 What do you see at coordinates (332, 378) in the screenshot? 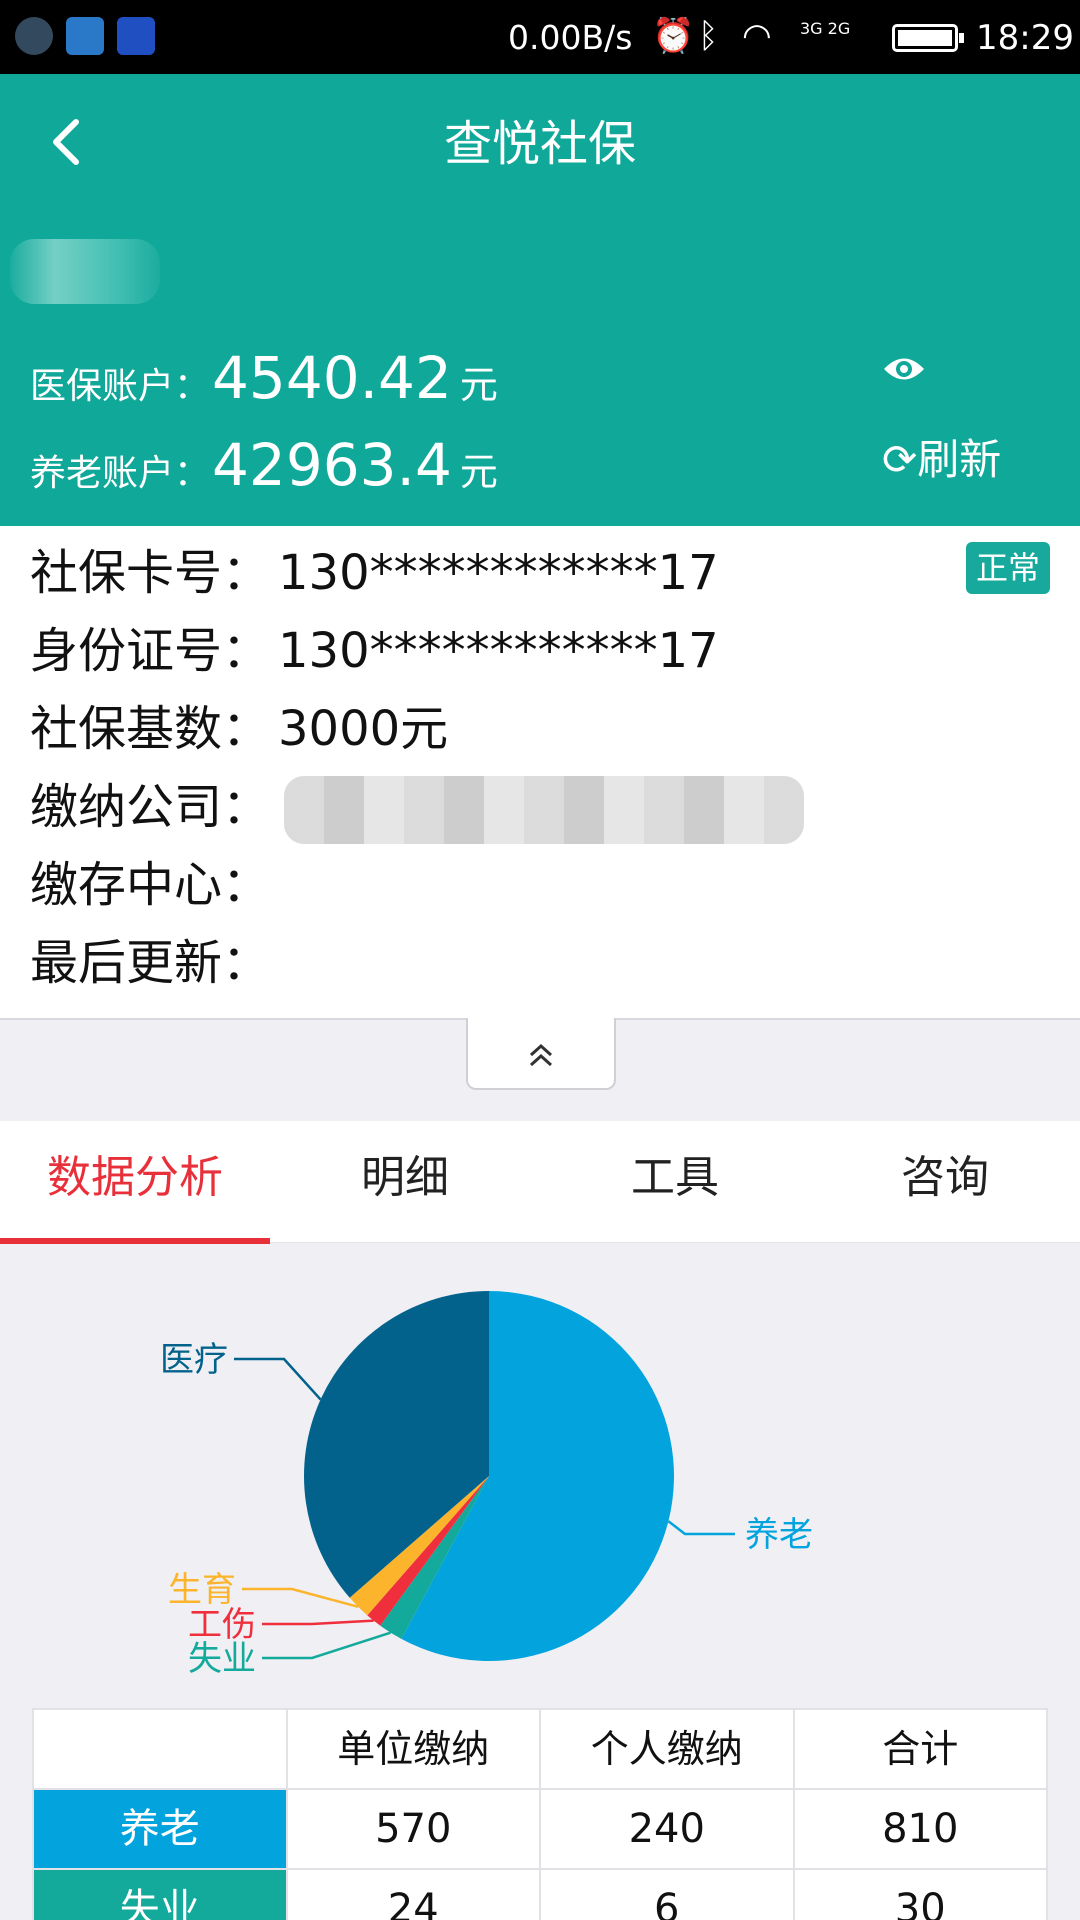
I see `medical-account-value: 4540.42` at bounding box center [332, 378].